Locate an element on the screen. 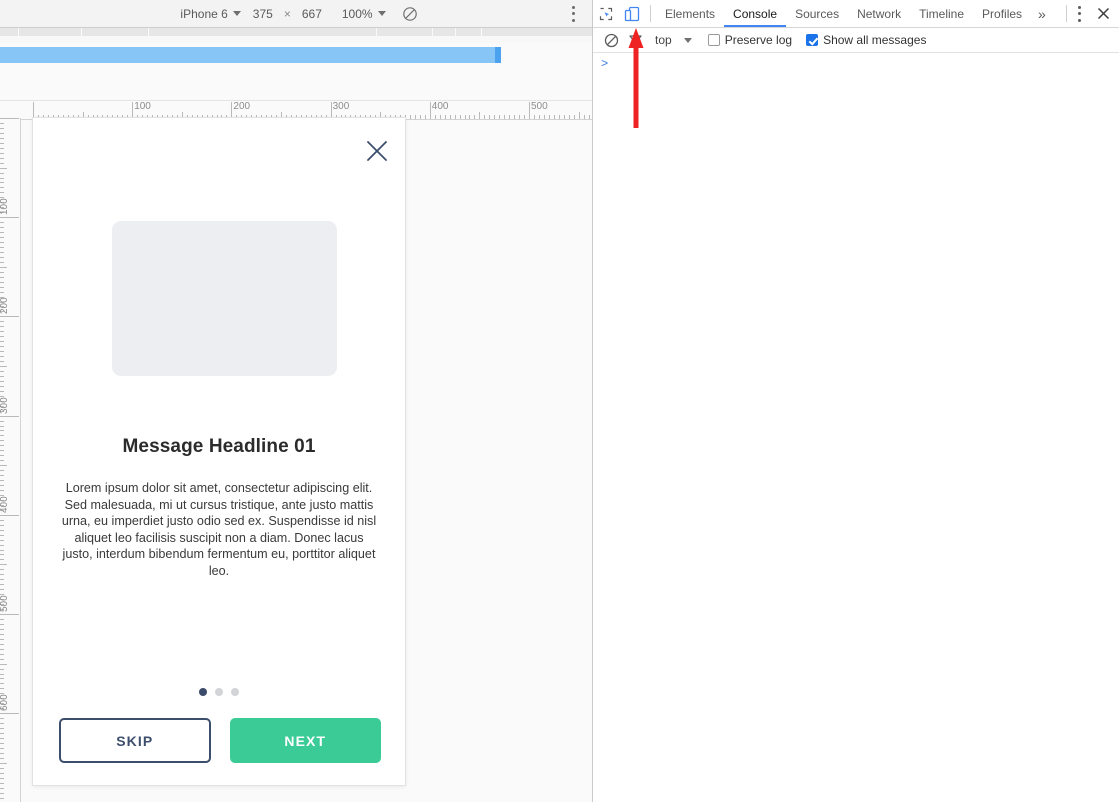  tab-profiles: Profiles is located at coordinates (1002, 14).